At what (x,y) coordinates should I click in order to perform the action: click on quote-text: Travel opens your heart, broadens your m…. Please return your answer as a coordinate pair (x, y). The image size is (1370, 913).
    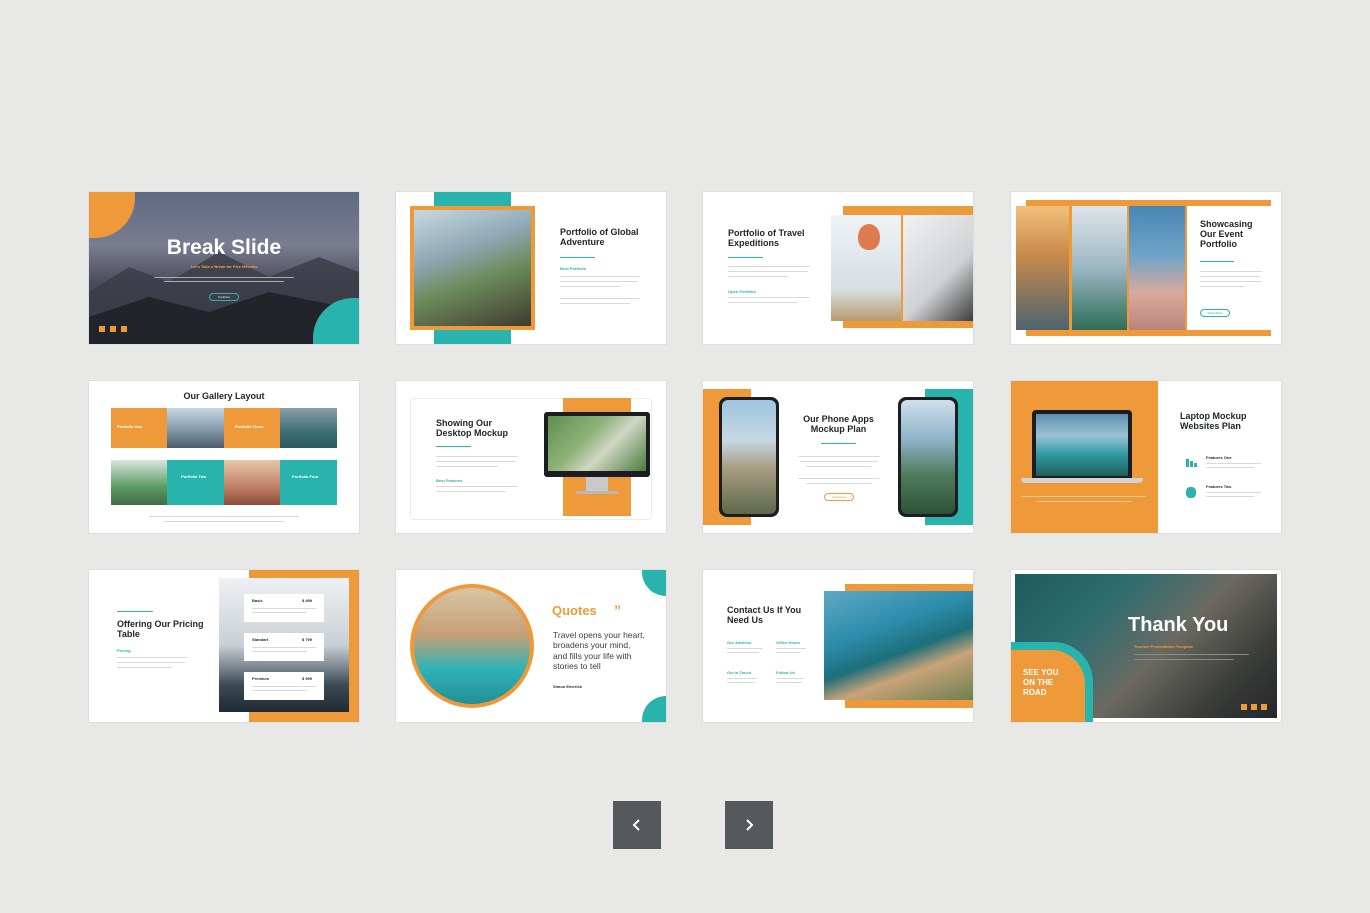
    Looking at the image, I should click on (599, 651).